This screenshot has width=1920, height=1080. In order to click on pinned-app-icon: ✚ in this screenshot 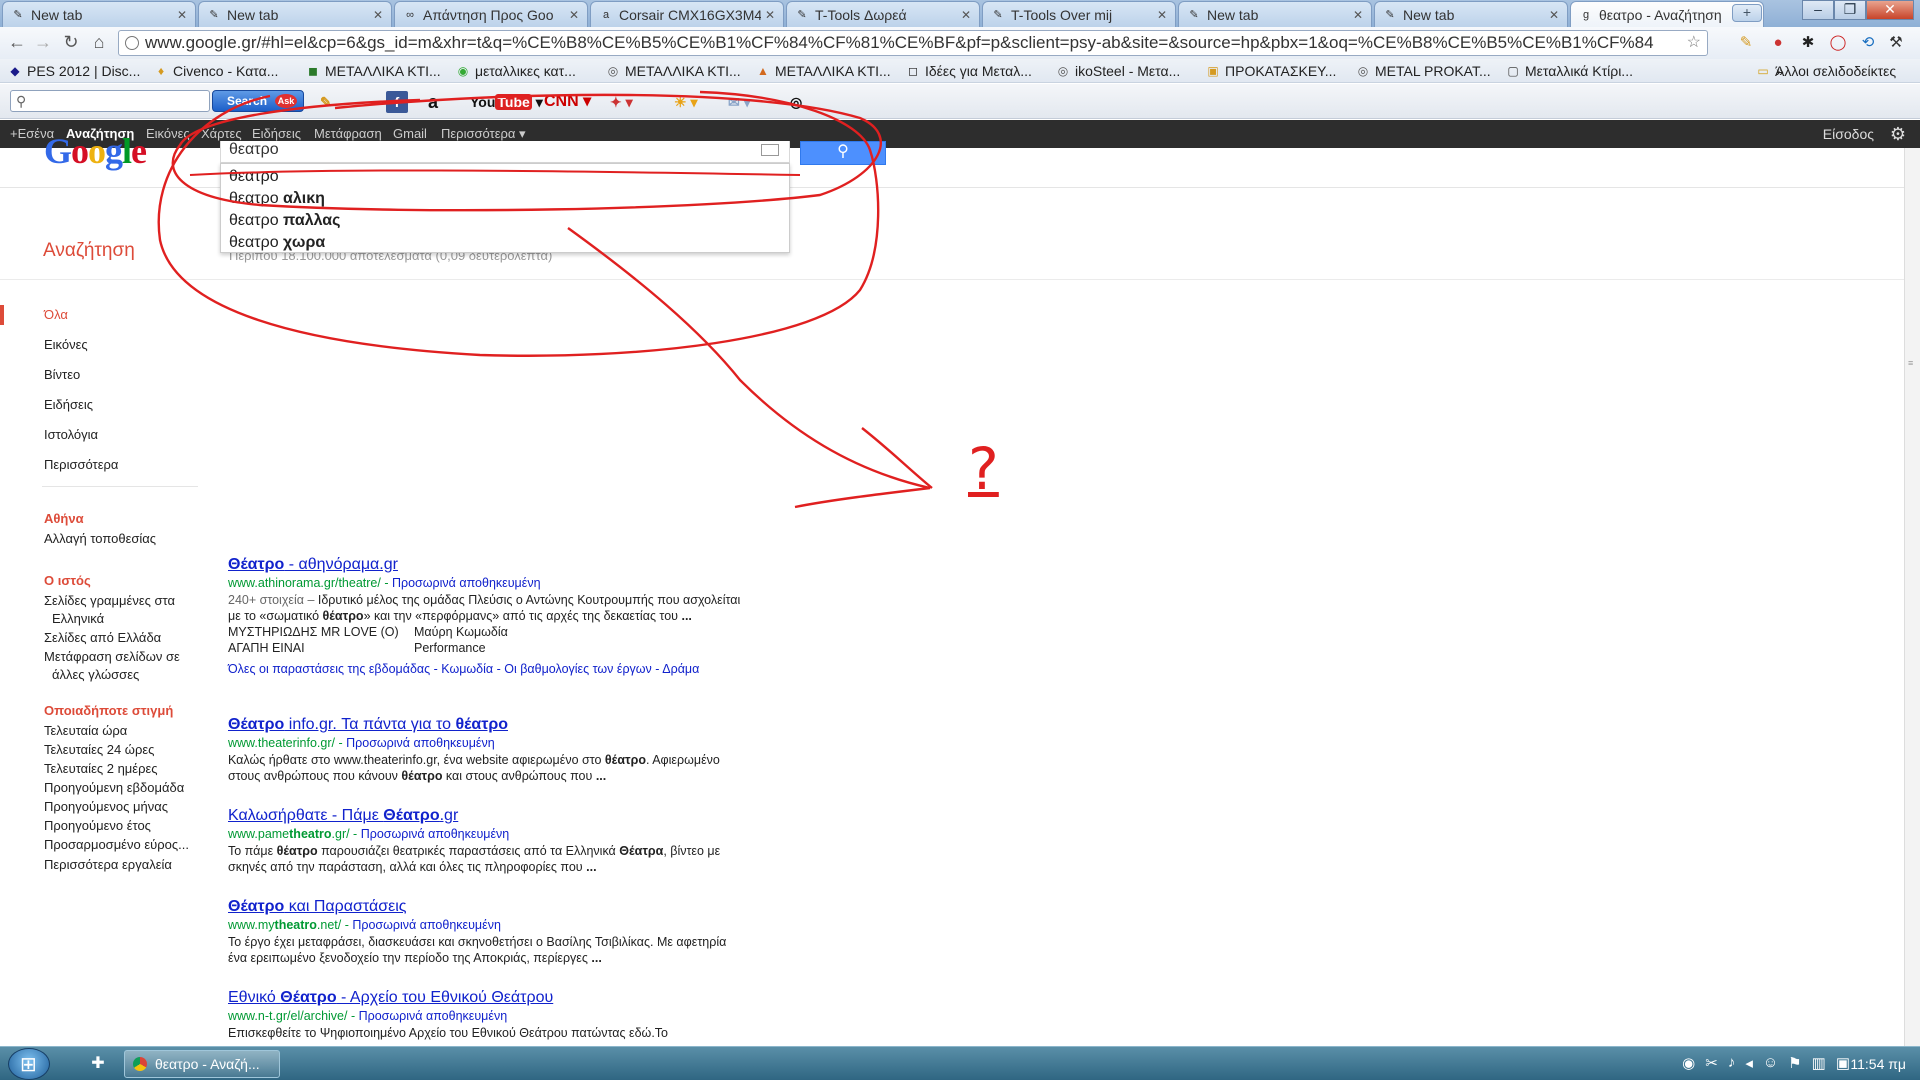, I will do `click(98, 1064)`.